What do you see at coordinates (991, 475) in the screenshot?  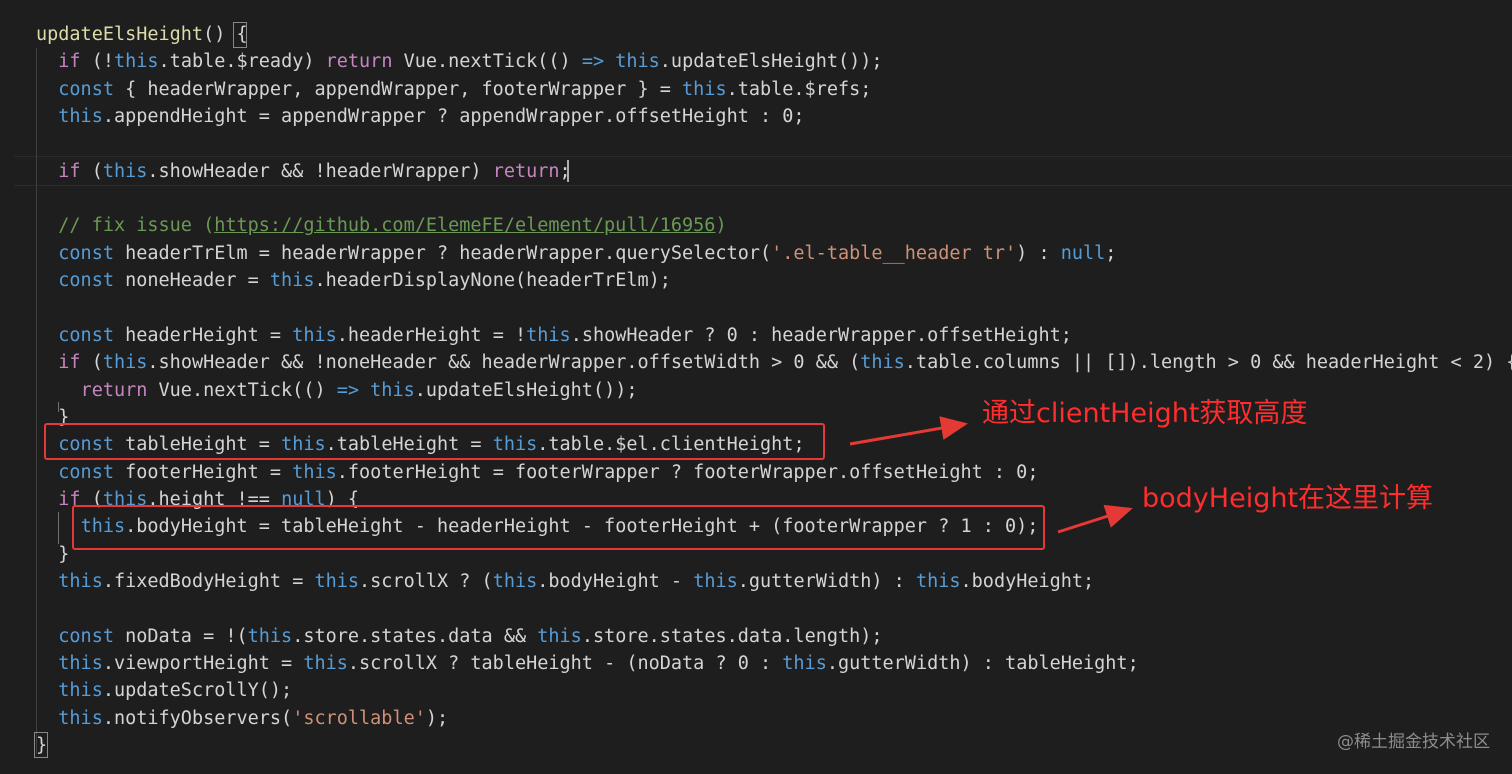 I see `annotation-arrows` at bounding box center [991, 475].